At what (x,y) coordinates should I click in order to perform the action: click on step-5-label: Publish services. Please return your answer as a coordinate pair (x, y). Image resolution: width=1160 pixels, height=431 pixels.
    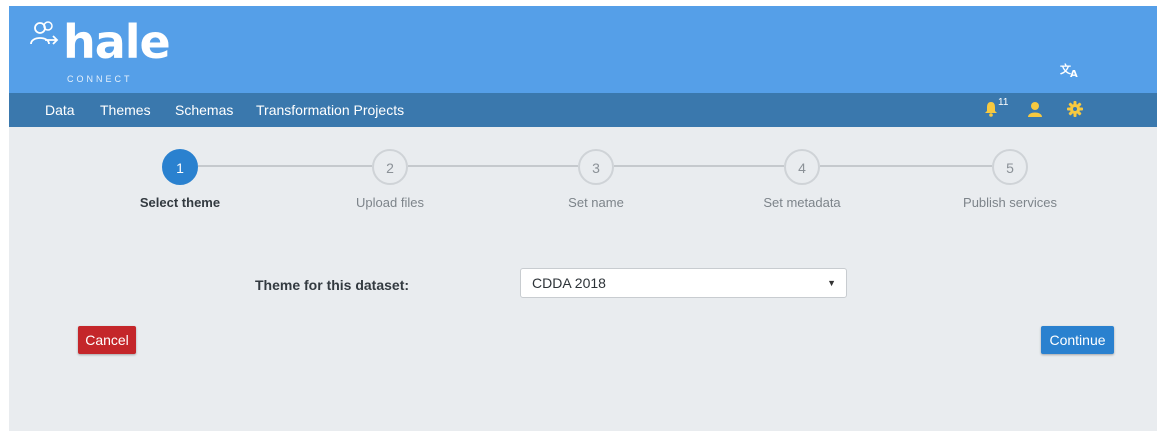
    Looking at the image, I should click on (1010, 202).